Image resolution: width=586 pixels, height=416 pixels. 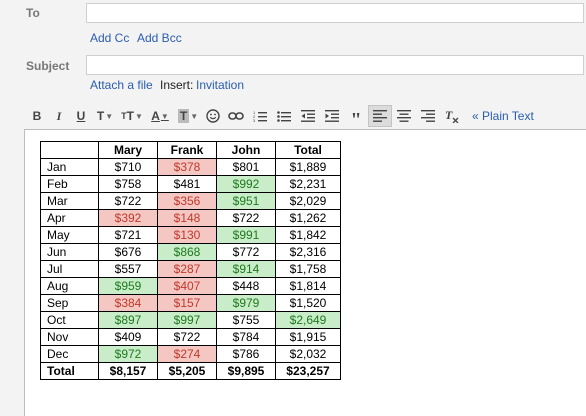 What do you see at coordinates (452, 116) in the screenshot?
I see `remove-formatting-button: T` at bounding box center [452, 116].